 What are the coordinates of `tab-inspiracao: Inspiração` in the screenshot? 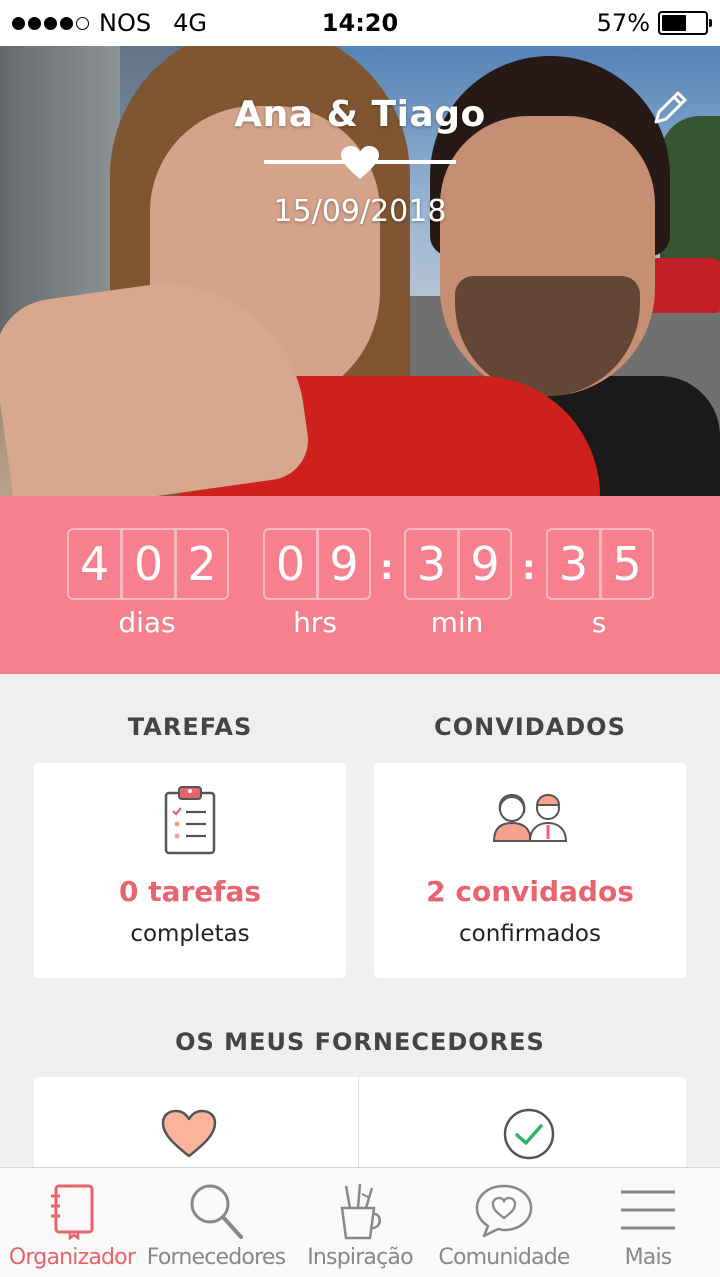 It's located at (360, 1222).